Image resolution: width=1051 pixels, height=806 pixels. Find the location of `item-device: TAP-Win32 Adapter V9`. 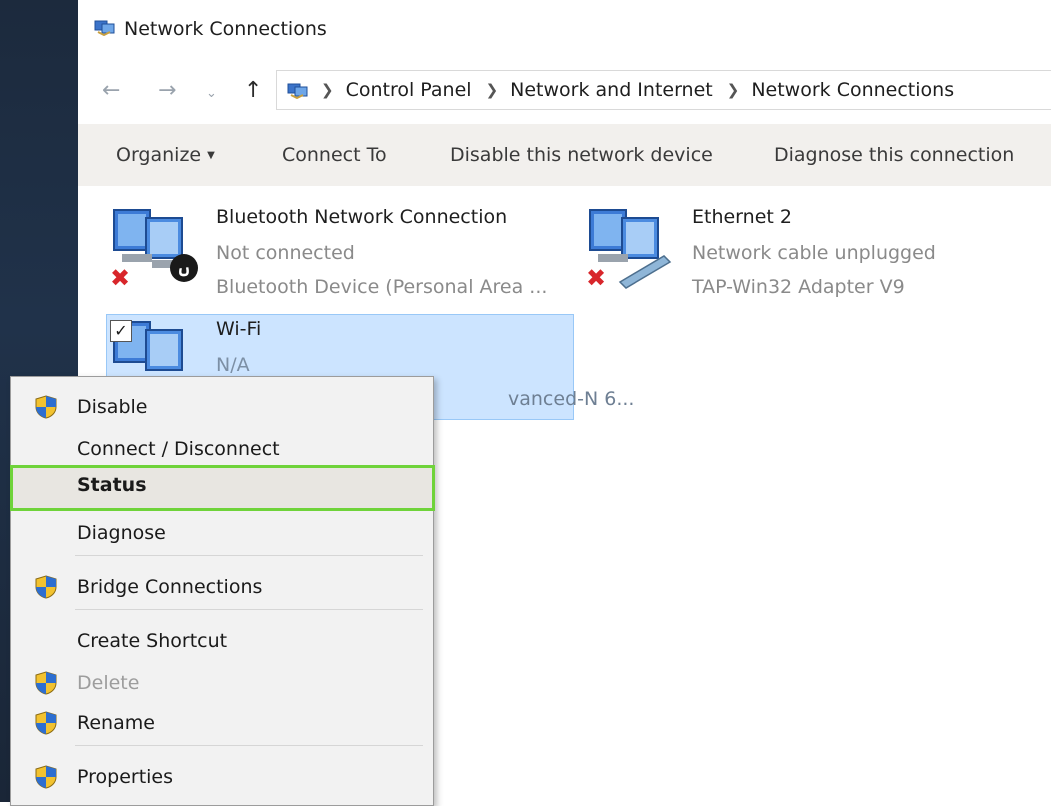

item-device: TAP-Win32 Adapter V9 is located at coordinates (798, 287).